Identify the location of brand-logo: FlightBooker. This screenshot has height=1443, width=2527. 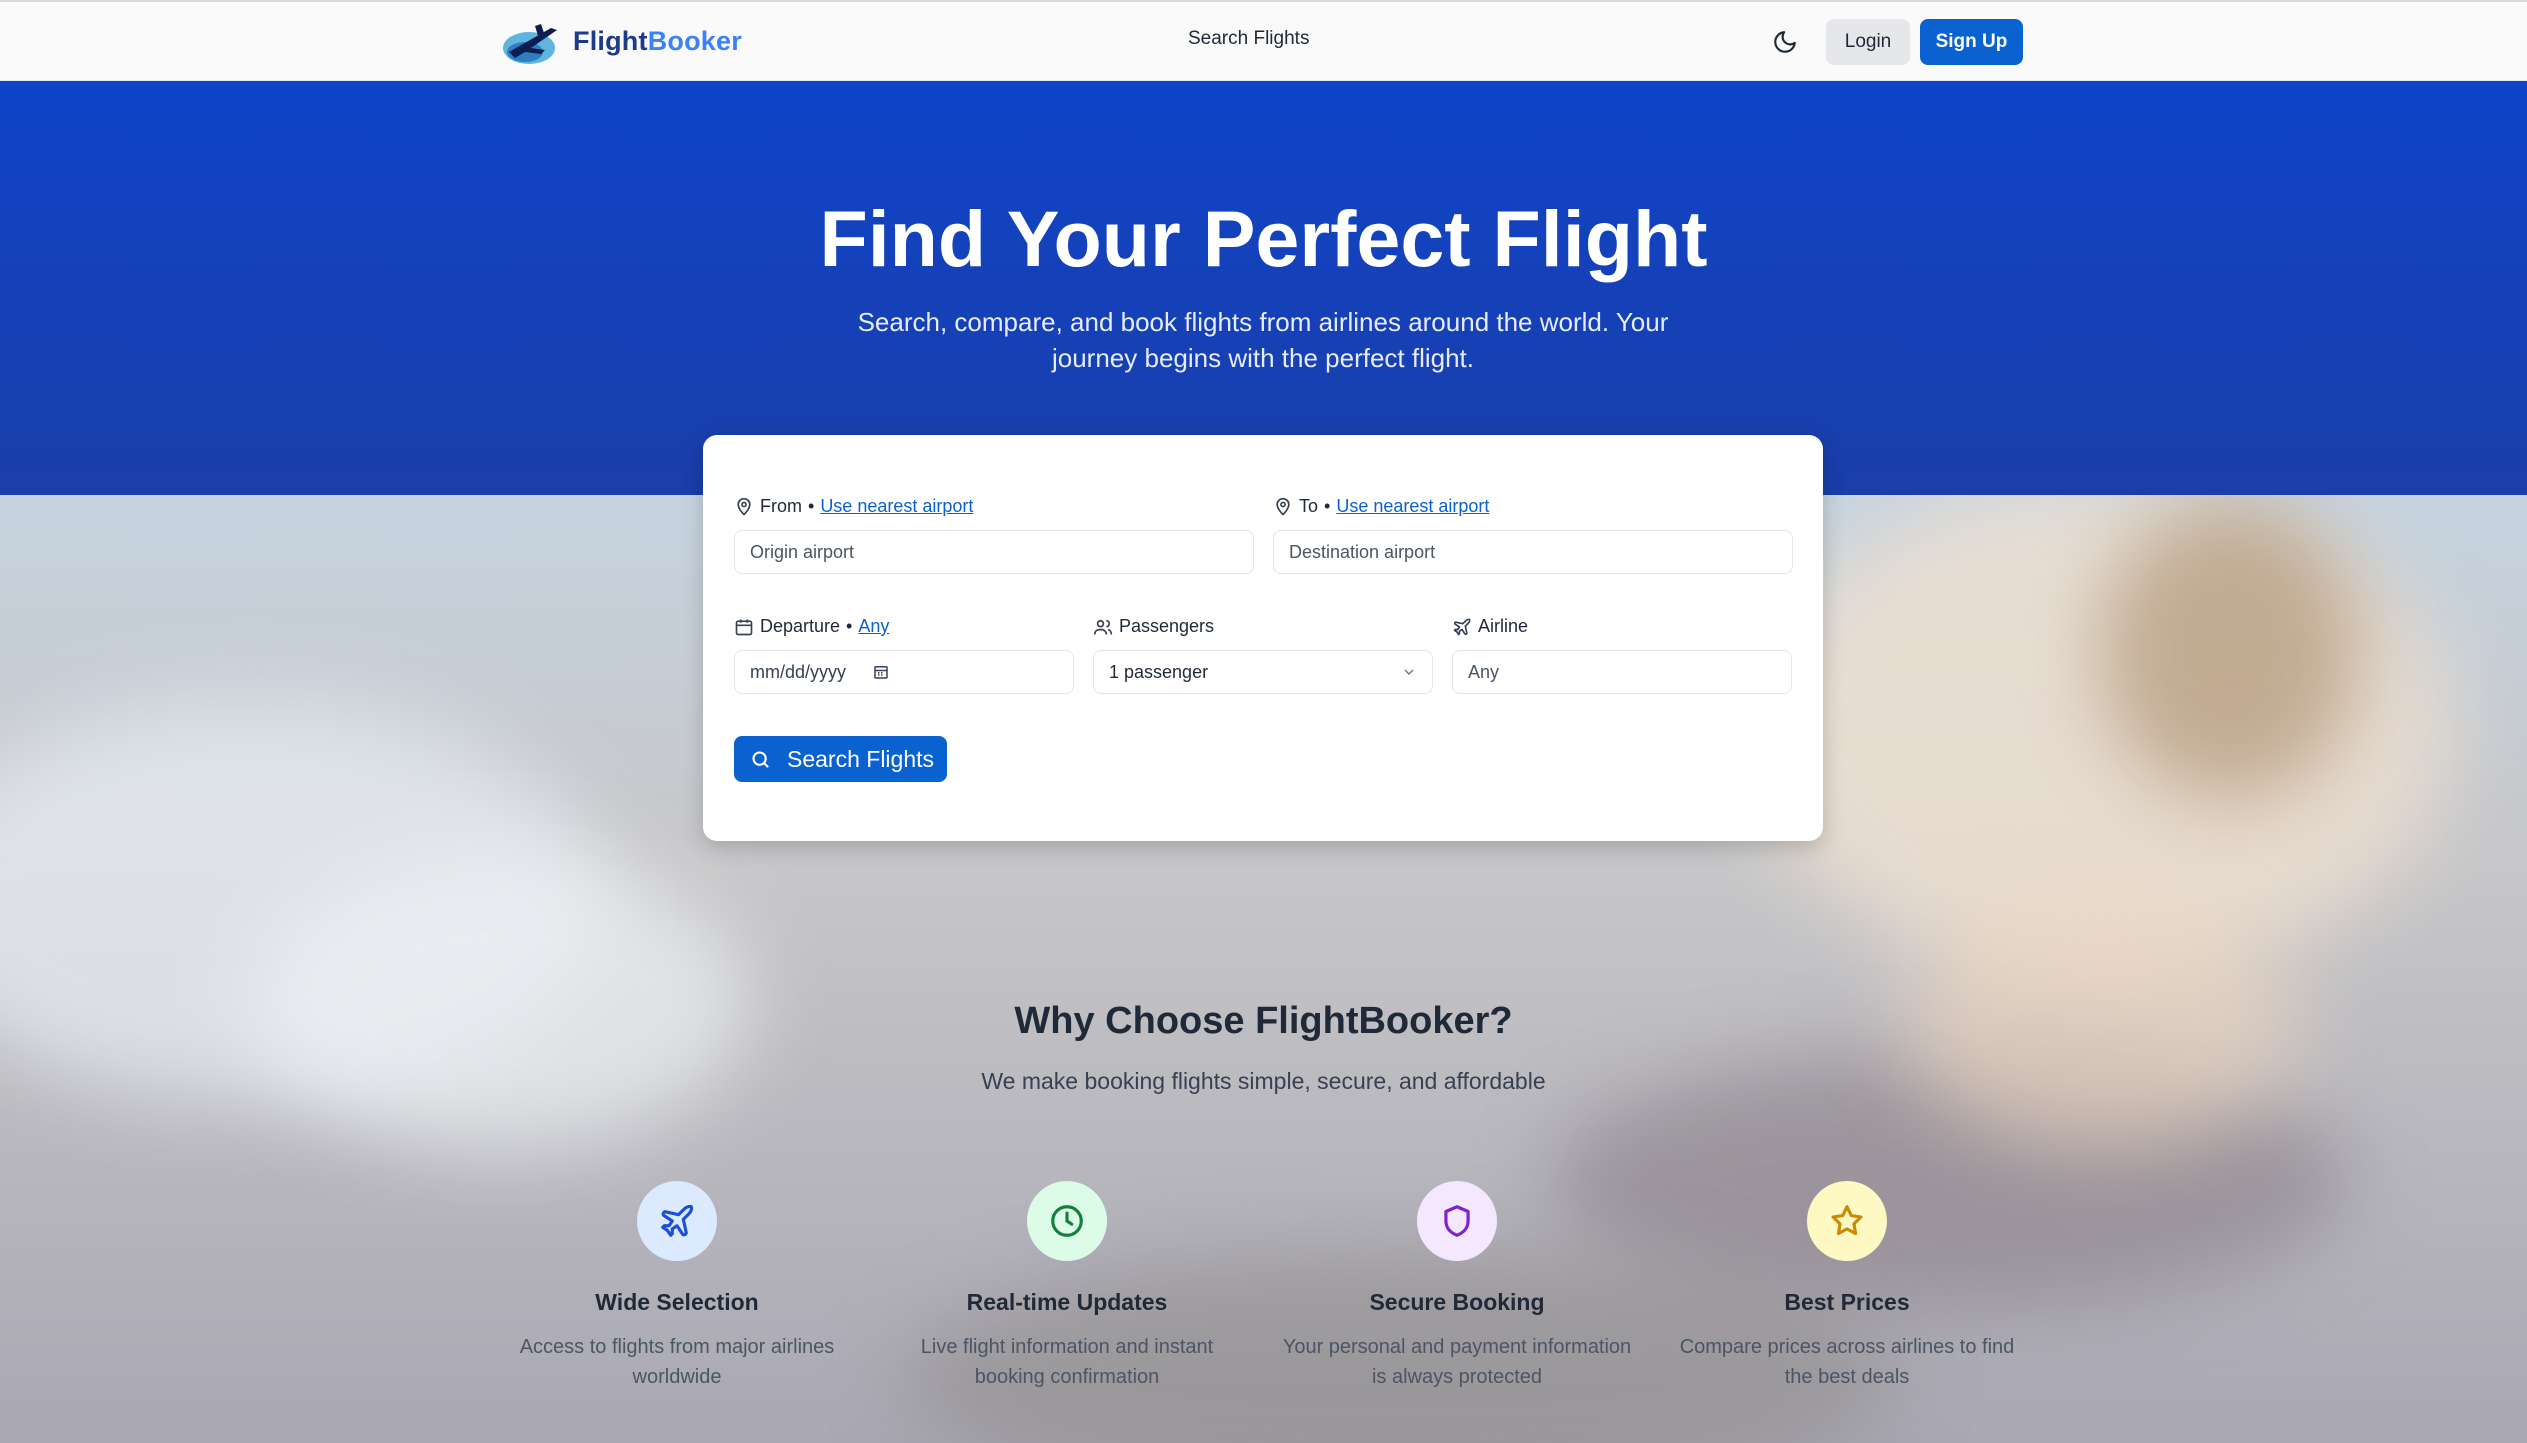
(621, 41).